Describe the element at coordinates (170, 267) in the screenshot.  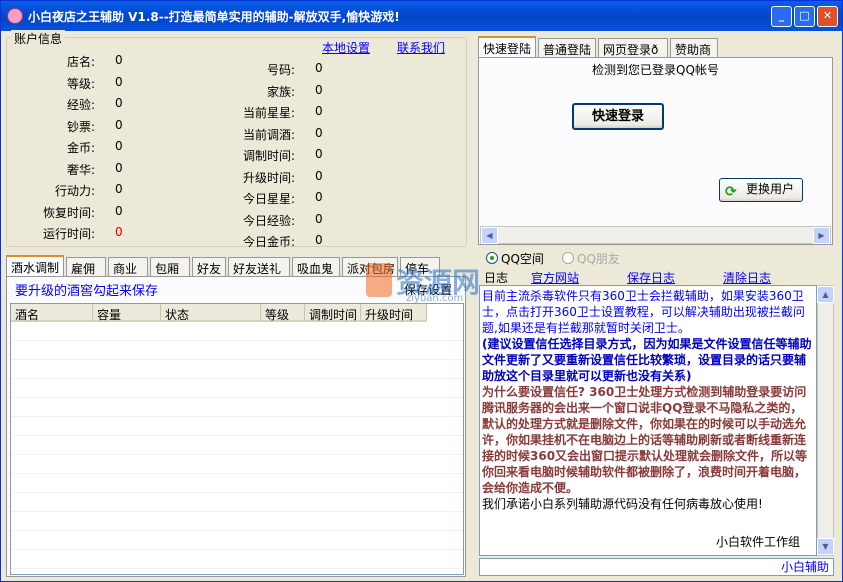
I see `tab-3: 包厢` at that location.